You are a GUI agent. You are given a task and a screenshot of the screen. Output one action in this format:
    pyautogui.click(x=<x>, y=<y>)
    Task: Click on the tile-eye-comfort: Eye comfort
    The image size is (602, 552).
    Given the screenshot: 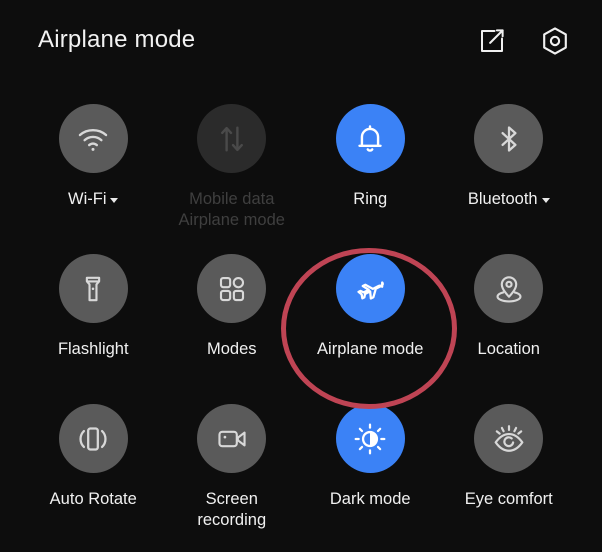 What is the action you would take?
    pyautogui.click(x=509, y=471)
    